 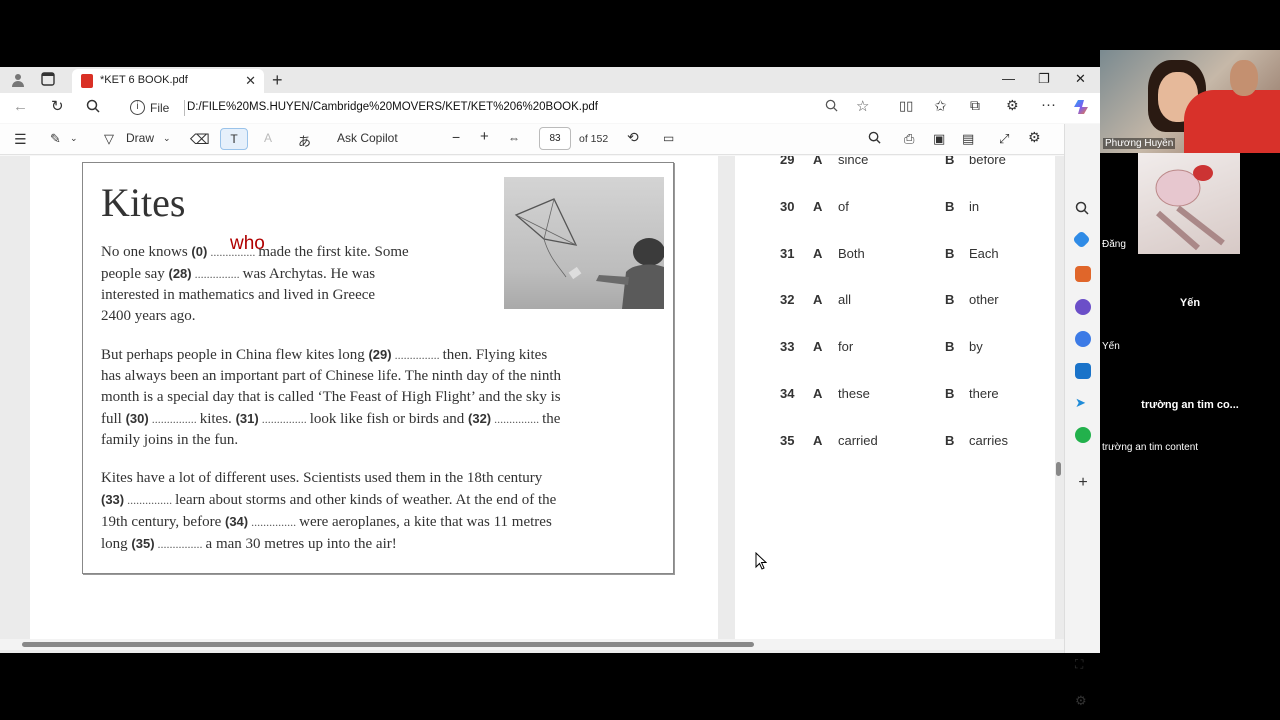 I want to click on page-number-input: 83, so click(x=555, y=138).